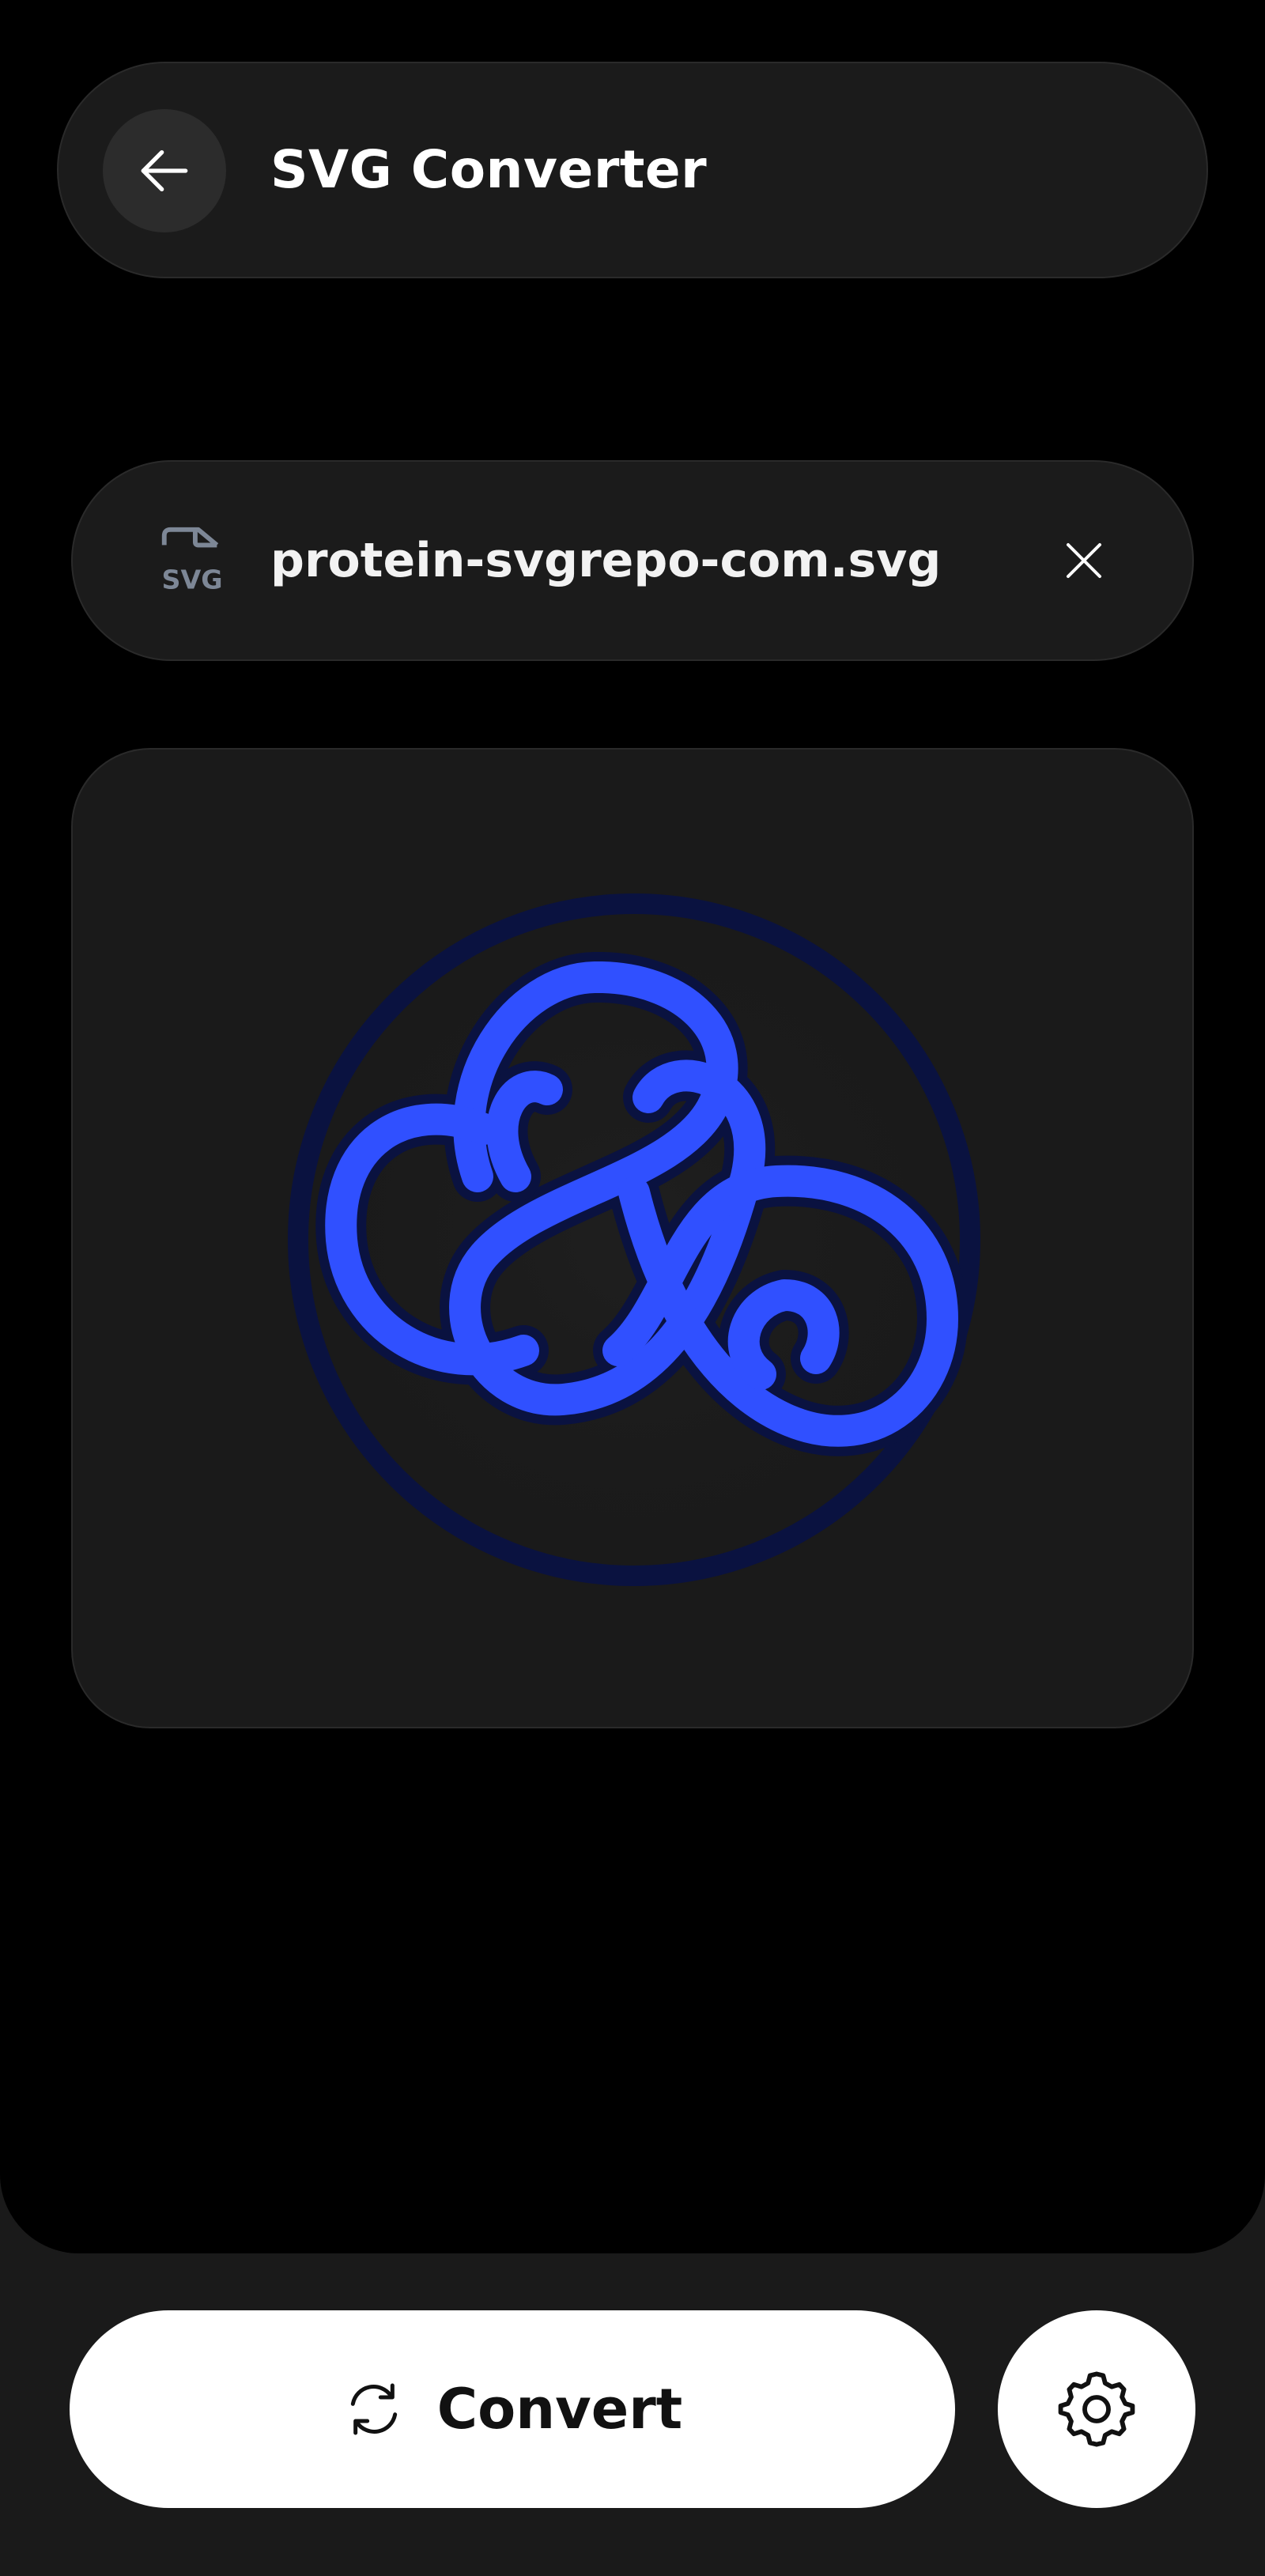  I want to click on file-name: protein-svgrepo-com.svg, so click(606, 560).